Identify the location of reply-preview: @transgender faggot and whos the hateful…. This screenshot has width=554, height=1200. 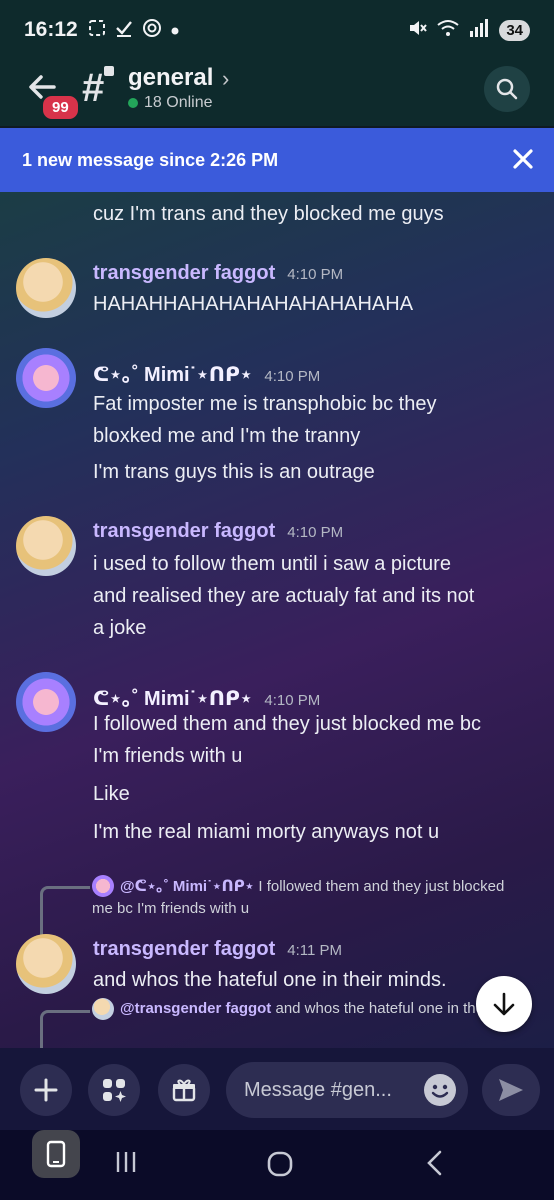
(327, 1009).